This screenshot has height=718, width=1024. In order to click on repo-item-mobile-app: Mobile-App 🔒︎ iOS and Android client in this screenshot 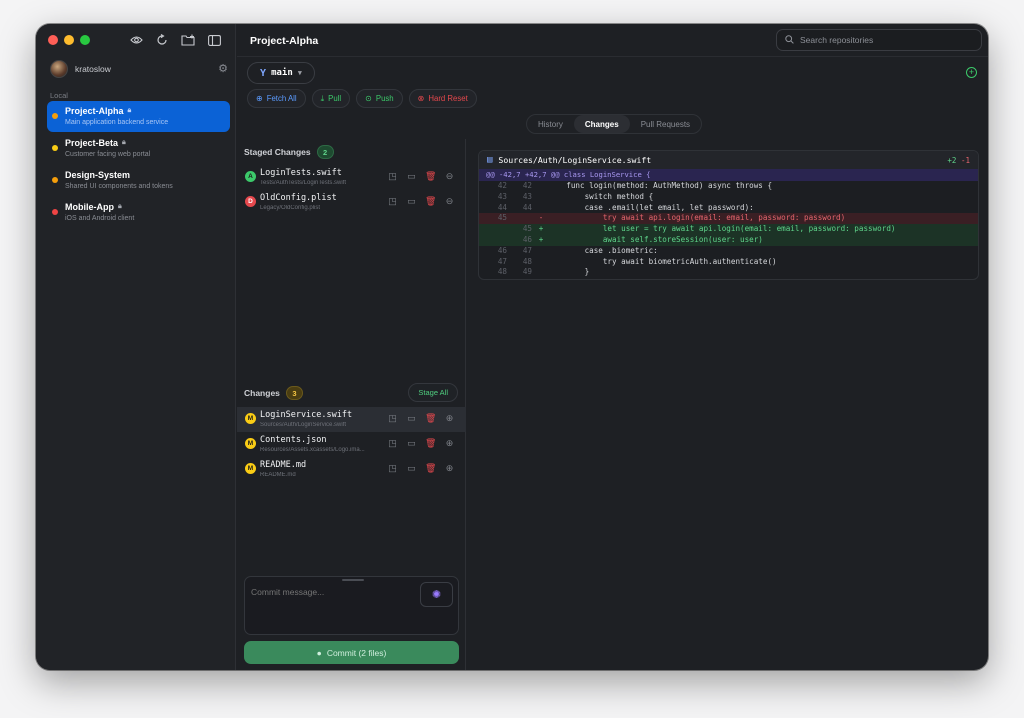, I will do `click(138, 212)`.